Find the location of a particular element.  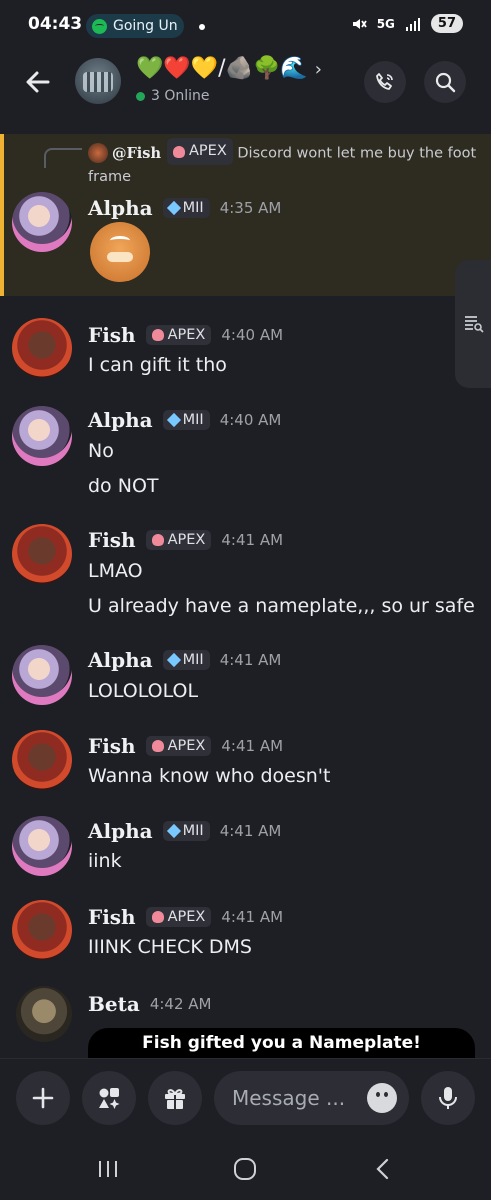

message-header: Alpha MII 4:35 AM is located at coordinates (184, 208).